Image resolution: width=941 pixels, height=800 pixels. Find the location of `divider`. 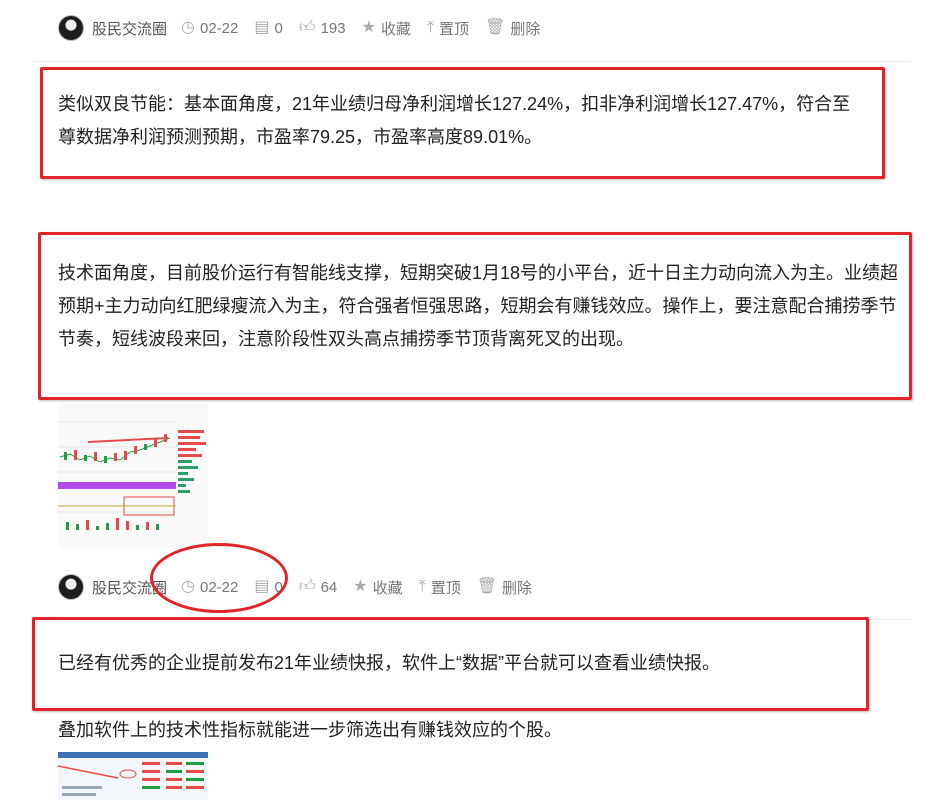

divider is located at coordinates (472, 61).